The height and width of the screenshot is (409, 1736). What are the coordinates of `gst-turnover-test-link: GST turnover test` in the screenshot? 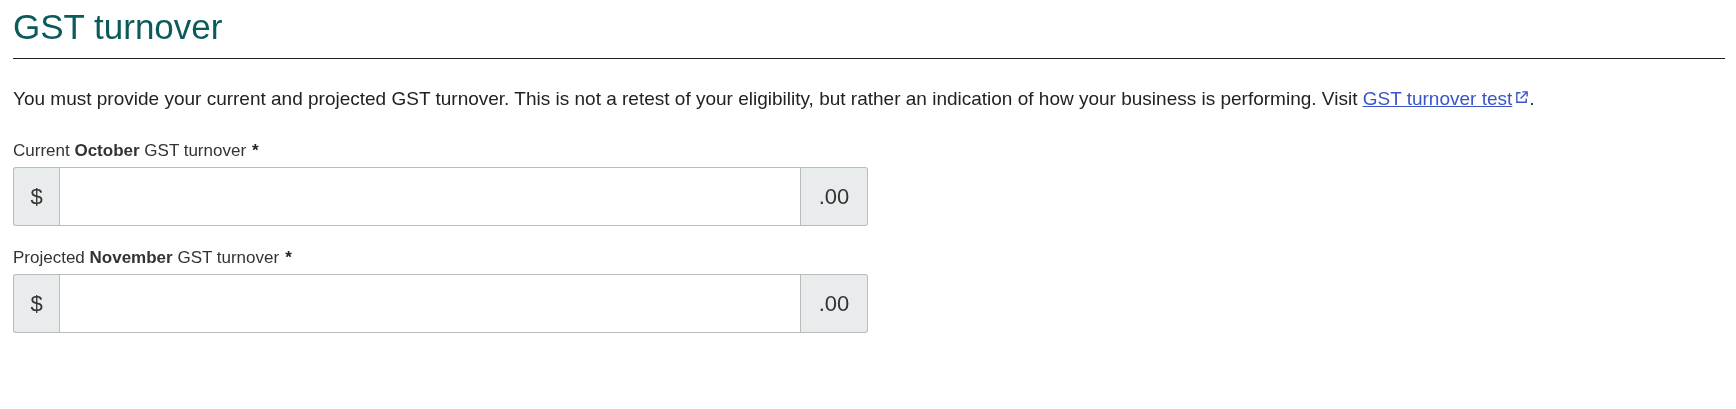 It's located at (1446, 98).